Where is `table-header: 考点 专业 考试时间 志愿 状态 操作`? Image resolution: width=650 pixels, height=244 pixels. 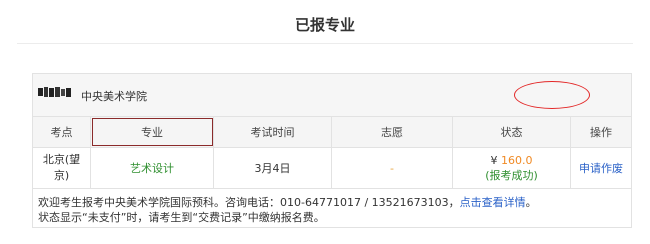
table-header: 考点 专业 考试时间 志愿 状态 操作 is located at coordinates (332, 132).